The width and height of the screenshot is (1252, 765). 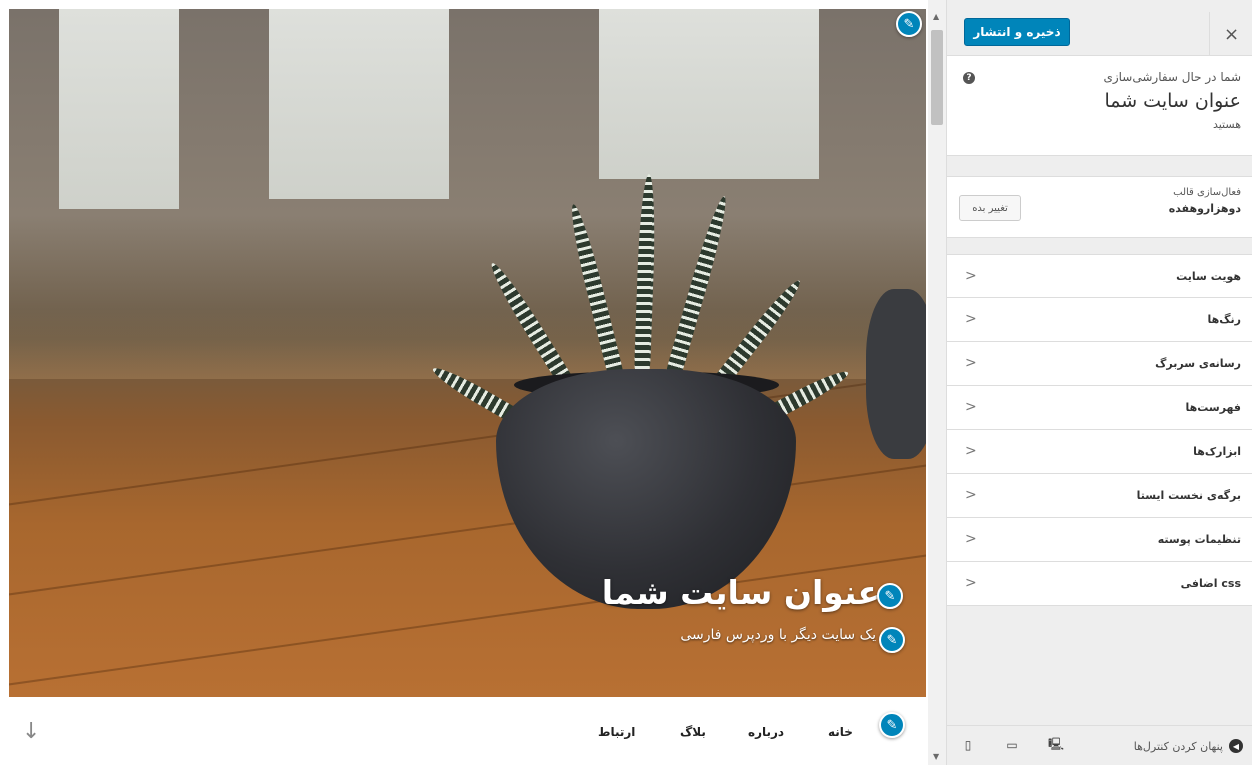 I want to click on menu-item-label: تنظیمات پوسته, so click(x=1199, y=539).